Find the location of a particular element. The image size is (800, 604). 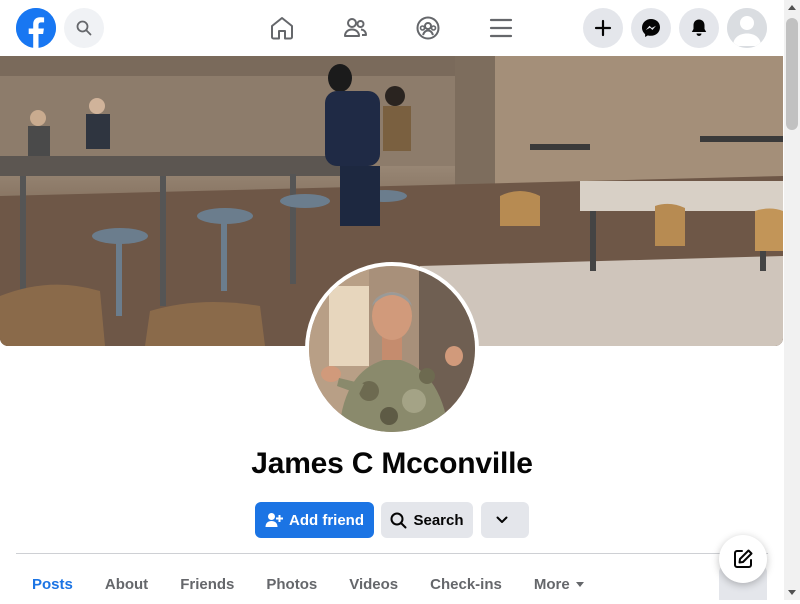

tab-check-ins: Check-ins is located at coordinates (466, 583).